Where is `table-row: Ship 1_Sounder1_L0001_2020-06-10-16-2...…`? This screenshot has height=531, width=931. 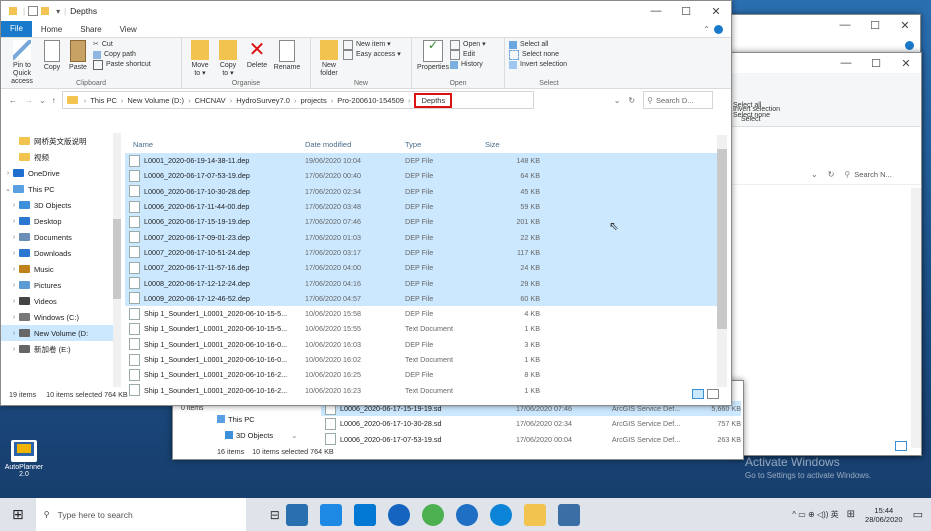 table-row: Ship 1_Sounder1_L0001_2020-06-10-16-2...… is located at coordinates (423, 374).